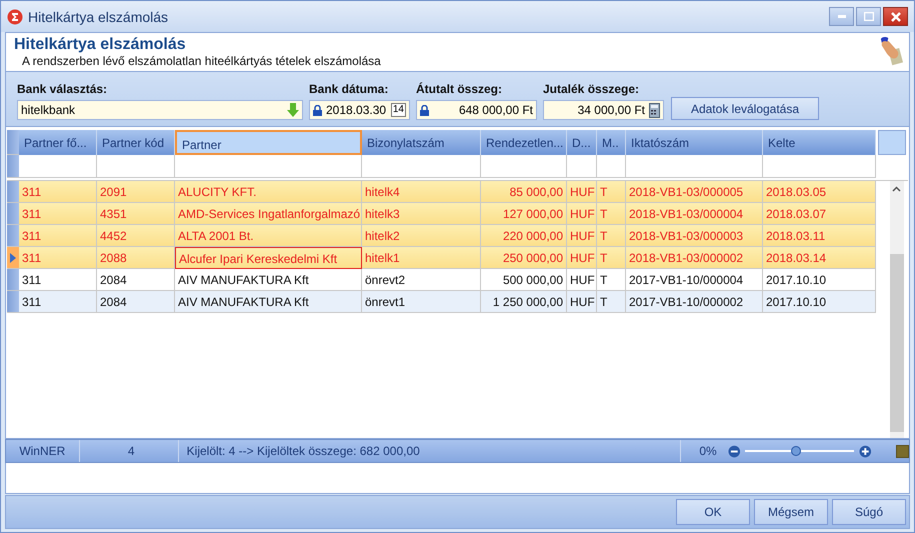  What do you see at coordinates (460, 89) in the screenshot?
I see `field-label: Átutalt összeg:` at bounding box center [460, 89].